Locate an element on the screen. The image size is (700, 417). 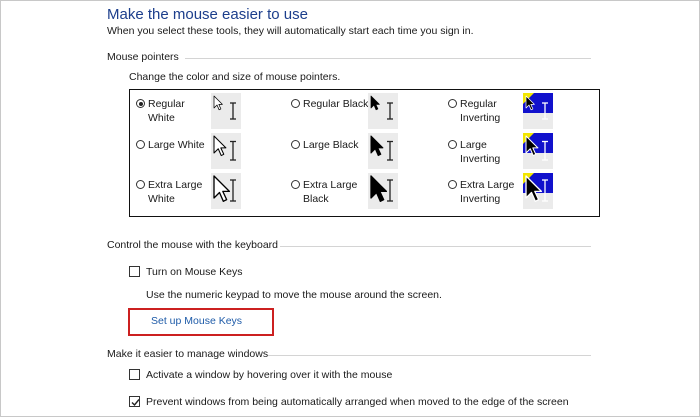
pointer-option-label: Large Black is located at coordinates (331, 145).